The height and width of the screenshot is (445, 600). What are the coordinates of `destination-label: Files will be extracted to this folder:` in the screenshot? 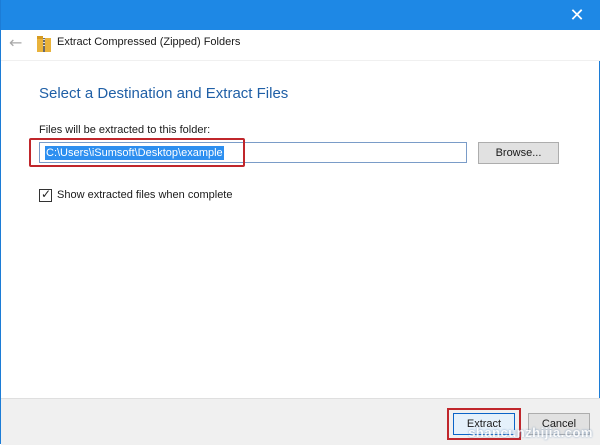 It's located at (125, 130).